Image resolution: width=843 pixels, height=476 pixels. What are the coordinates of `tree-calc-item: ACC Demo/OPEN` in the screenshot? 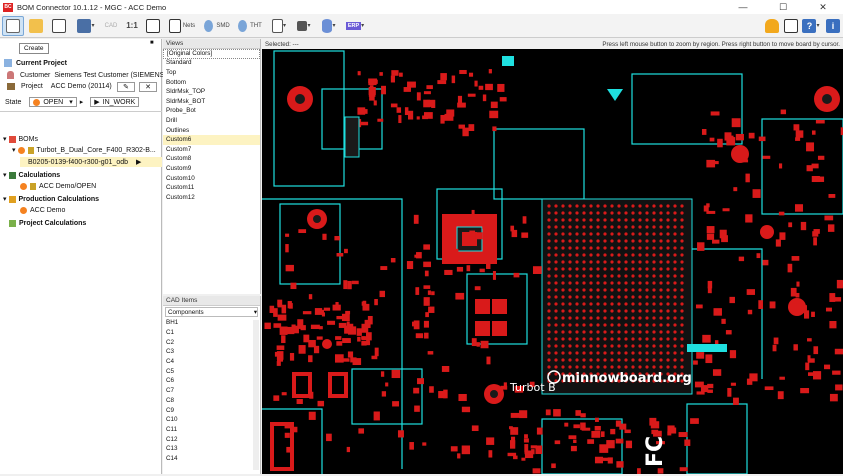 It's located at (58, 186).